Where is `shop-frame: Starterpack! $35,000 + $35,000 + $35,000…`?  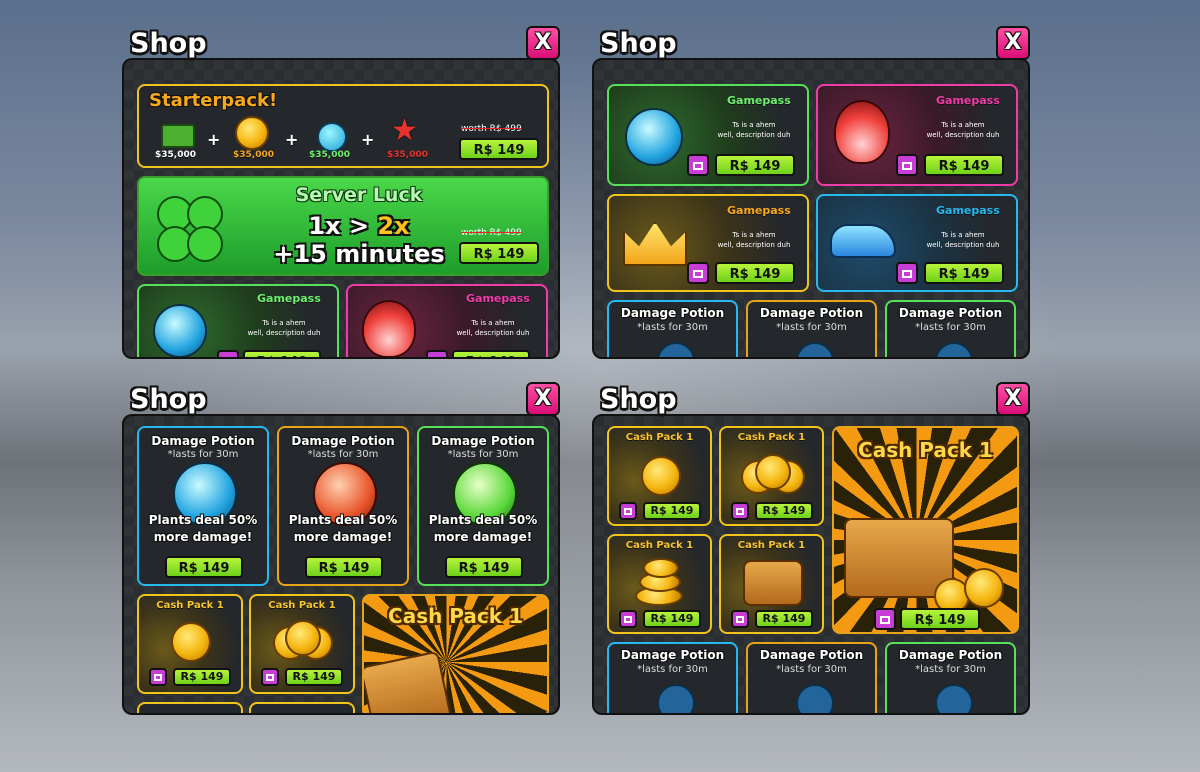
shop-frame: Starterpack! $35,000 + $35,000 + $35,000… is located at coordinates (341, 208).